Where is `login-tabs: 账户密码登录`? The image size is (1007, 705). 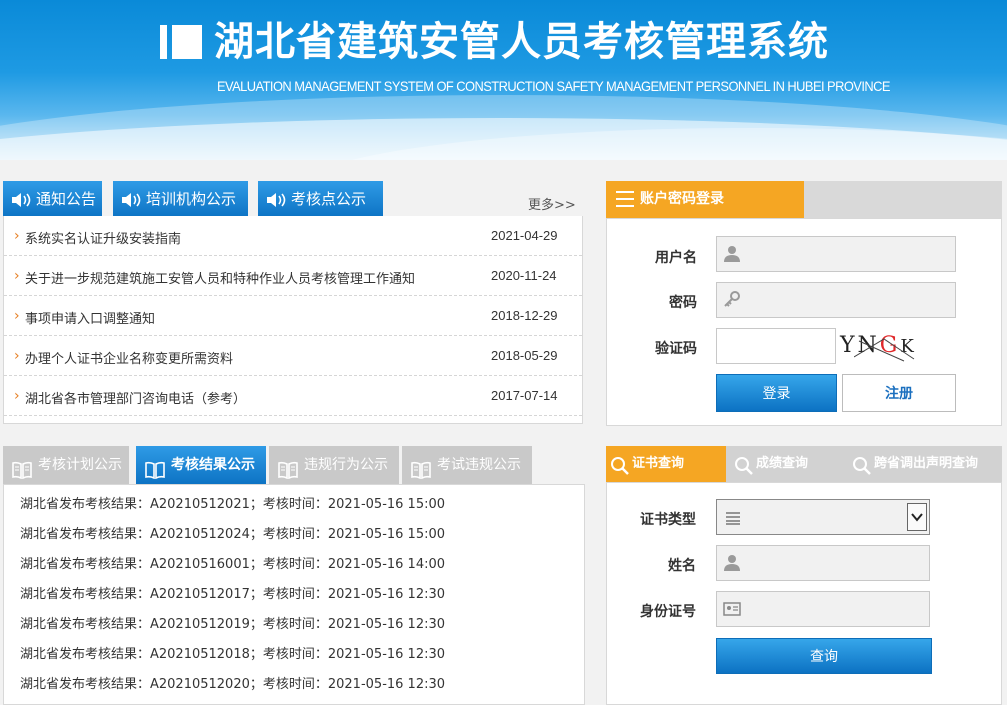 login-tabs: 账户密码登录 is located at coordinates (804, 199).